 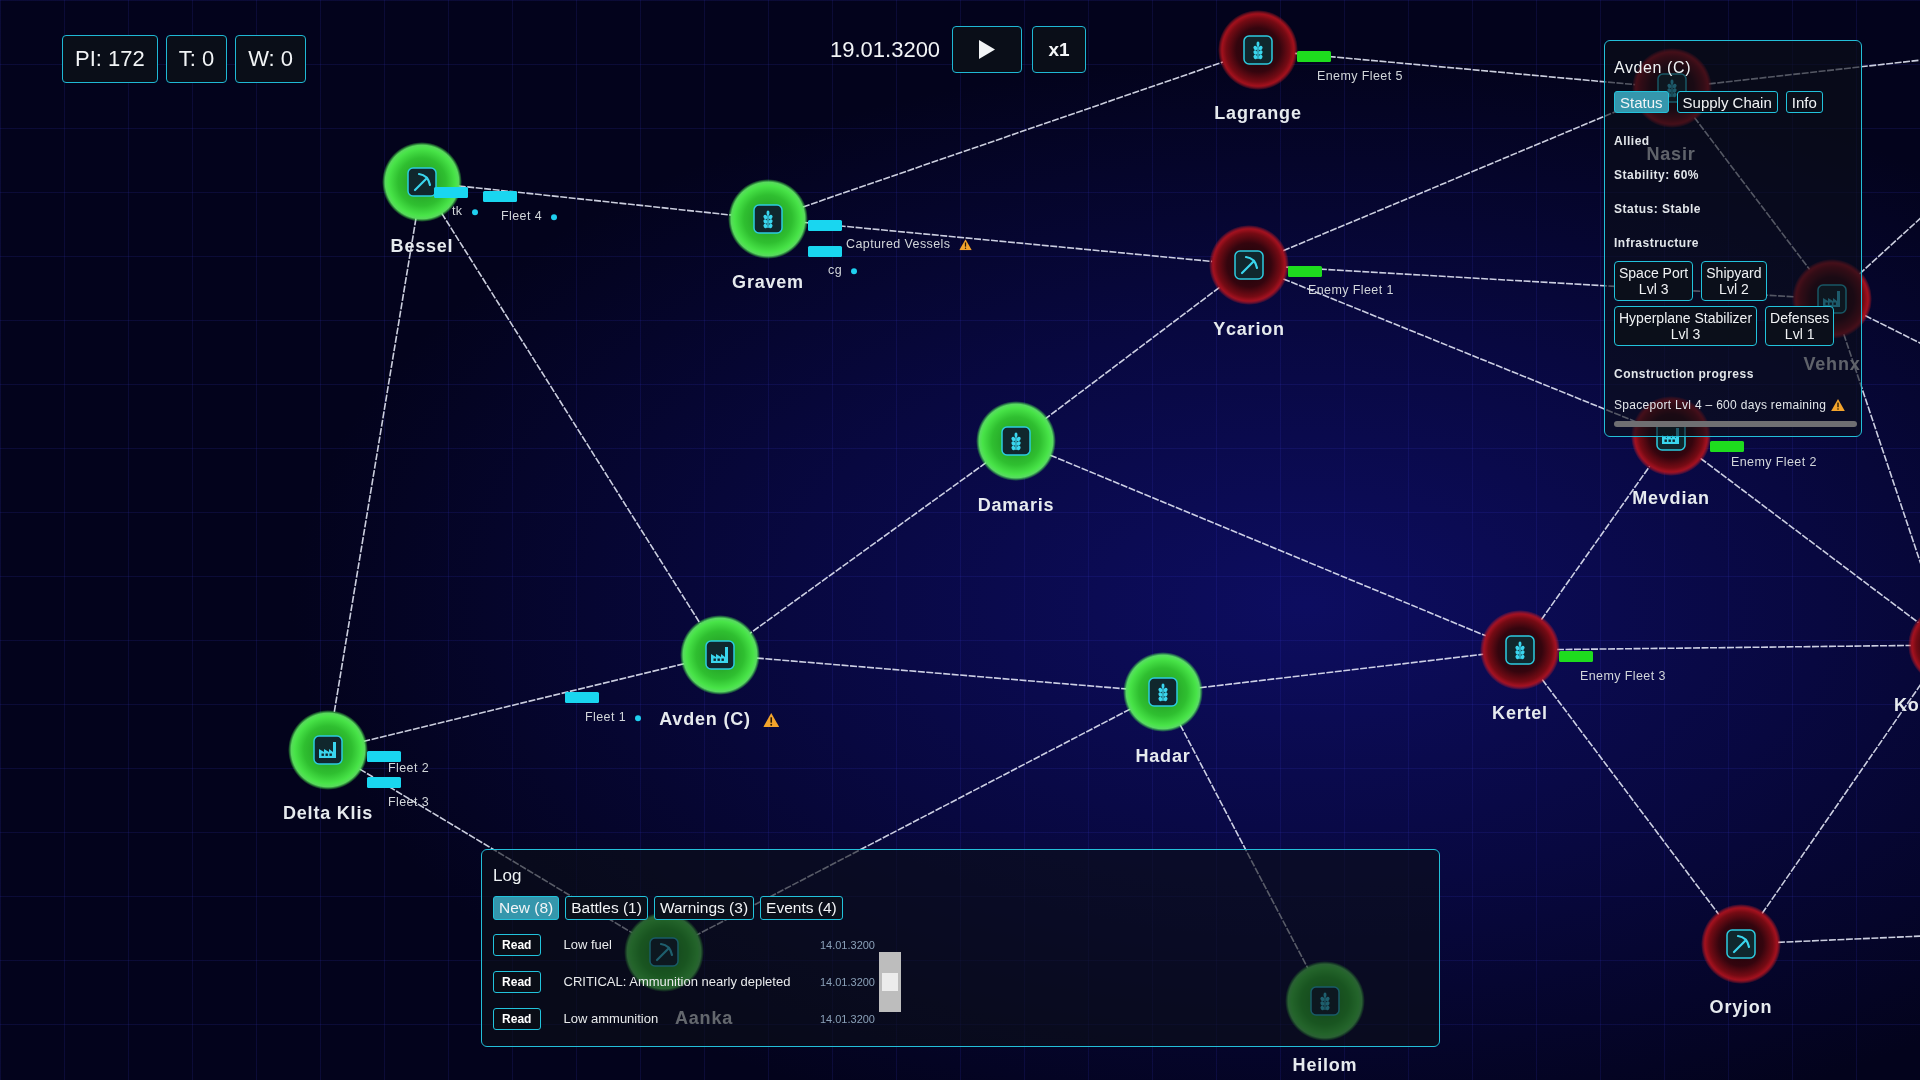 I want to click on section-title: Construction progress, so click(x=1684, y=374).